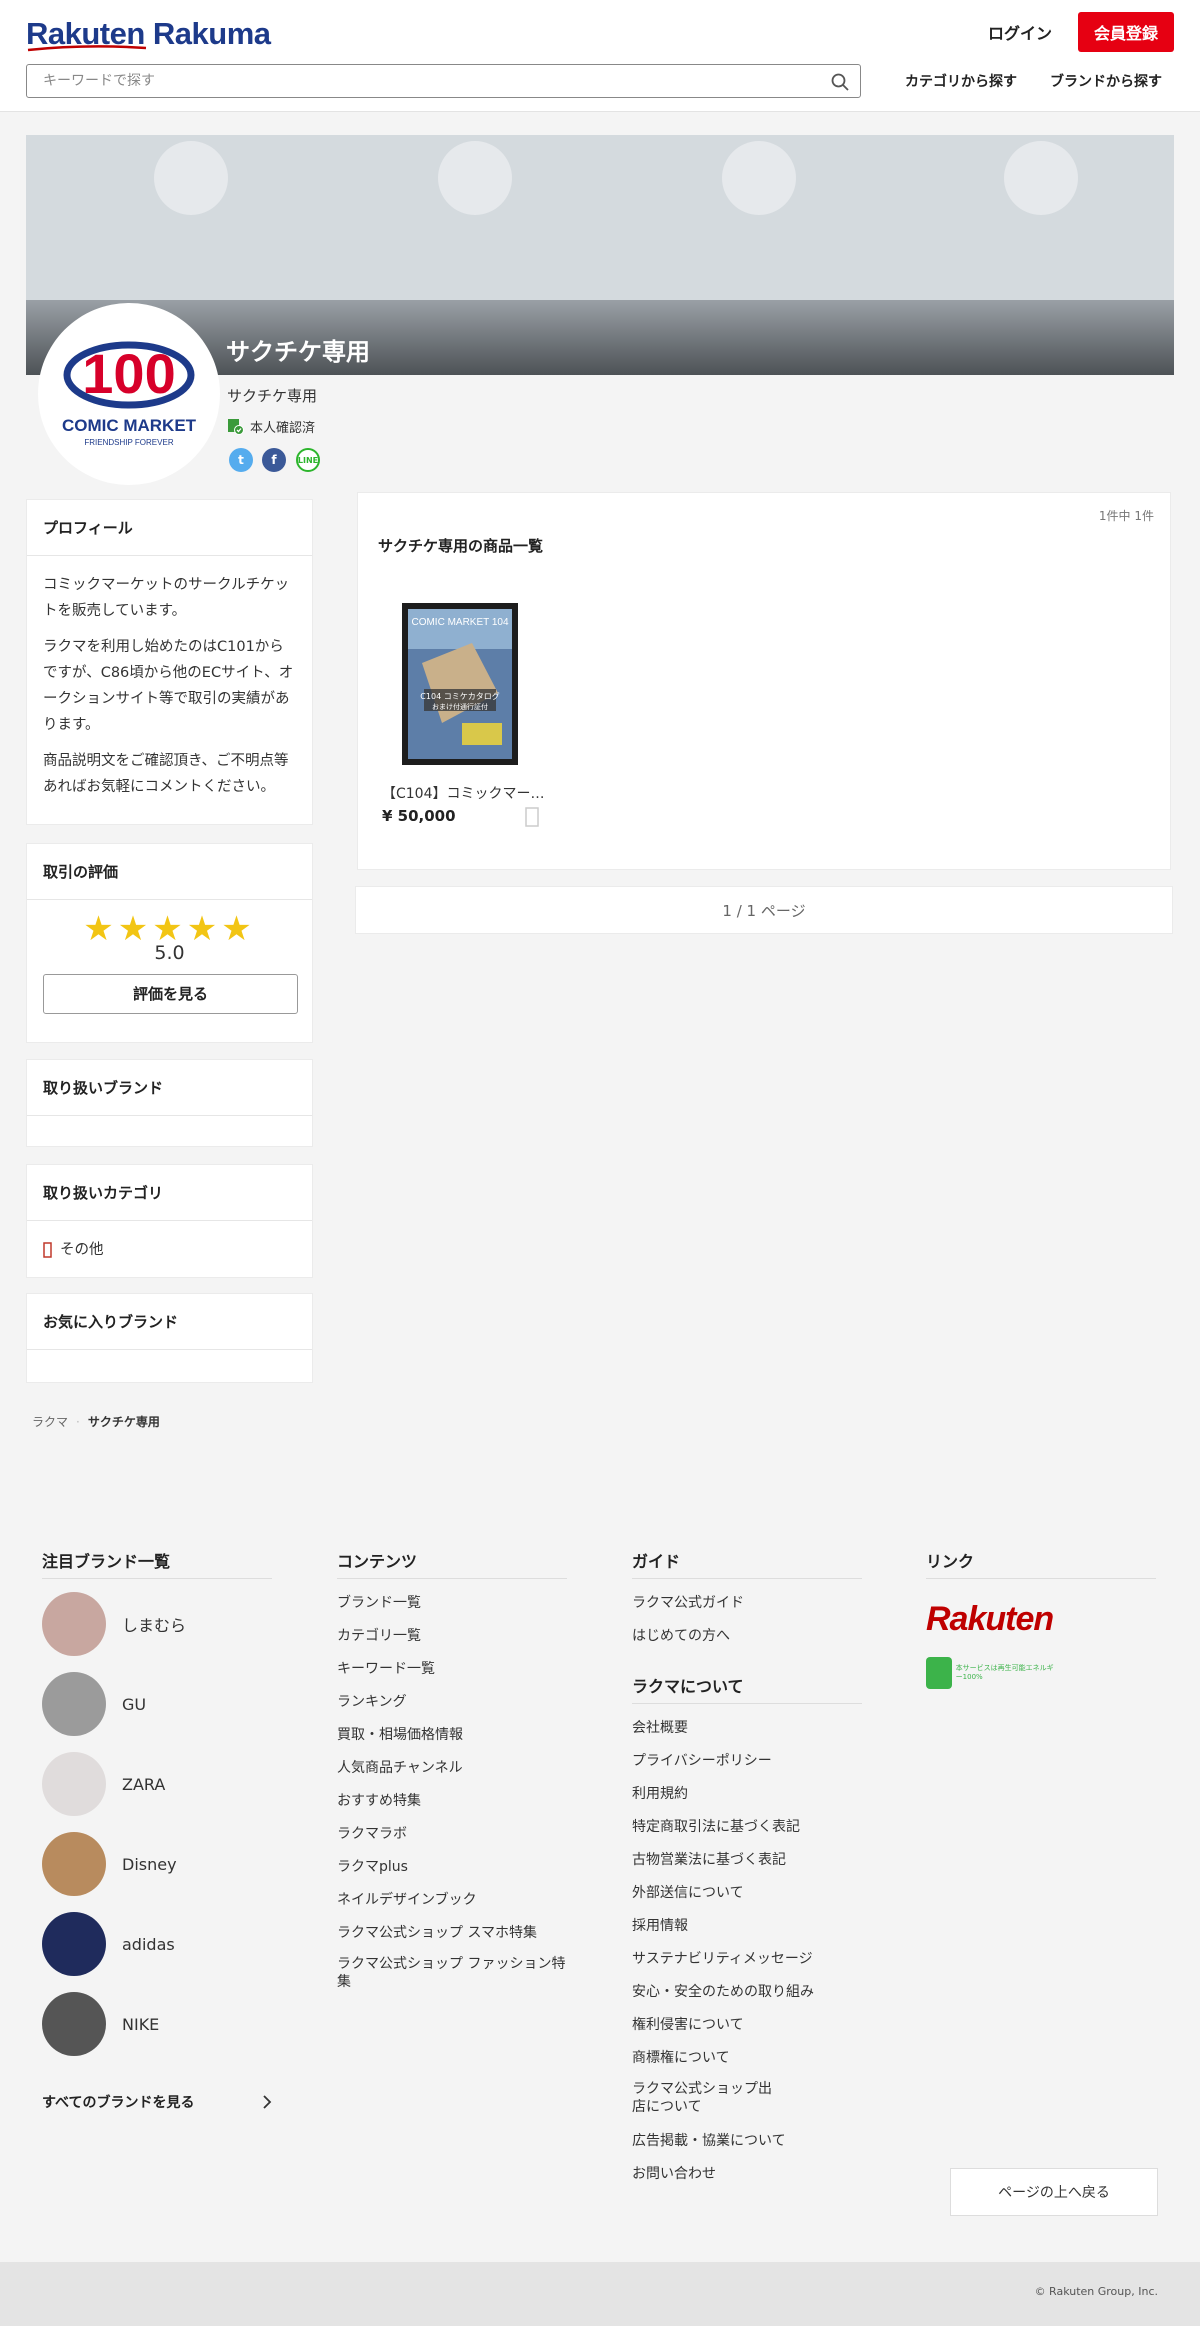 This screenshot has height=2326, width=1200. I want to click on rating-card-title: 取引の評価, so click(169, 872).